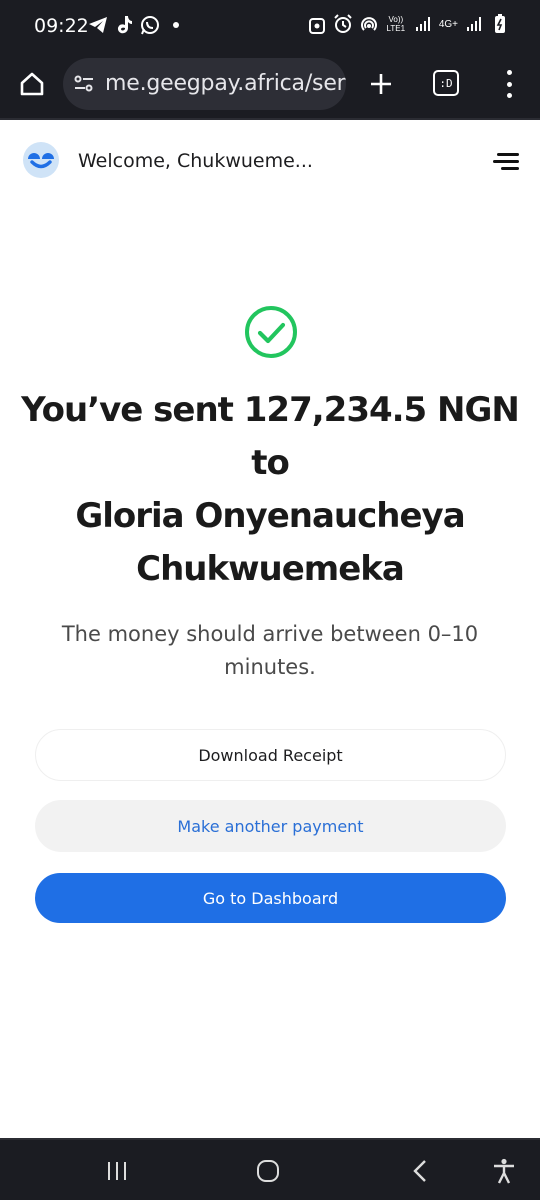 Image resolution: width=540 pixels, height=1200 pixels. What do you see at coordinates (504, 1171) in the screenshot?
I see `accessibility-icon` at bounding box center [504, 1171].